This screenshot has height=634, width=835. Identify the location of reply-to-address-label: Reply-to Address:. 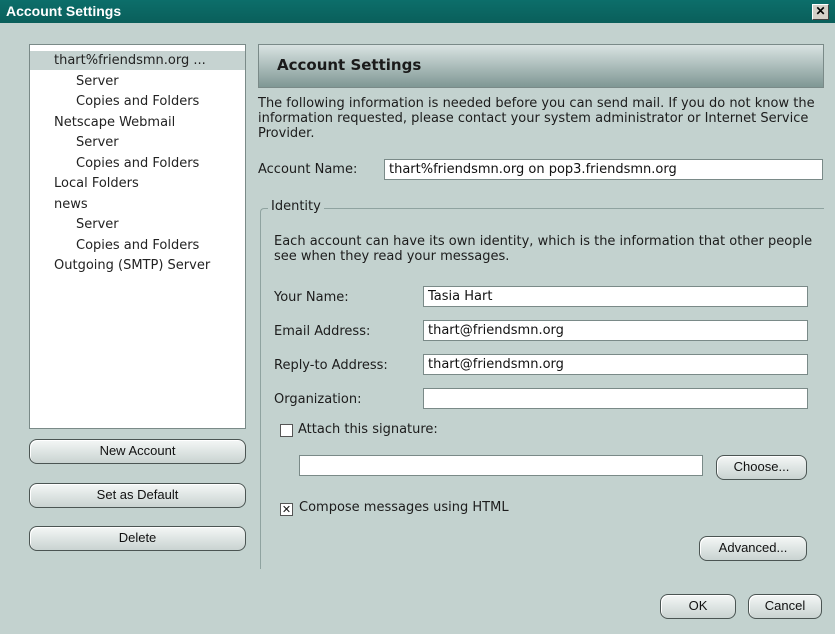
(331, 365).